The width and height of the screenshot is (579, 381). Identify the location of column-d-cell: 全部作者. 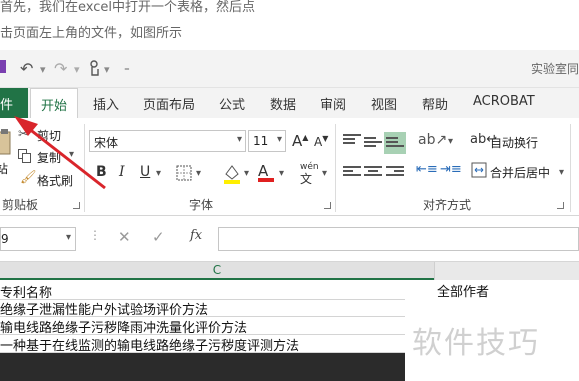
(463, 290).